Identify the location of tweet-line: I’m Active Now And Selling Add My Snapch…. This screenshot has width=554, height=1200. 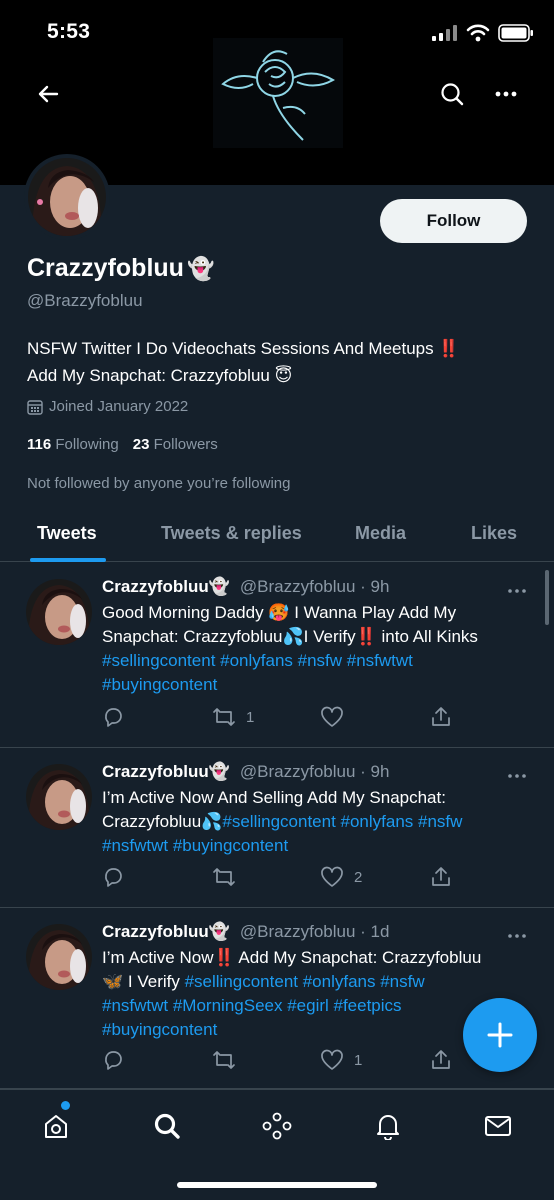
(274, 797).